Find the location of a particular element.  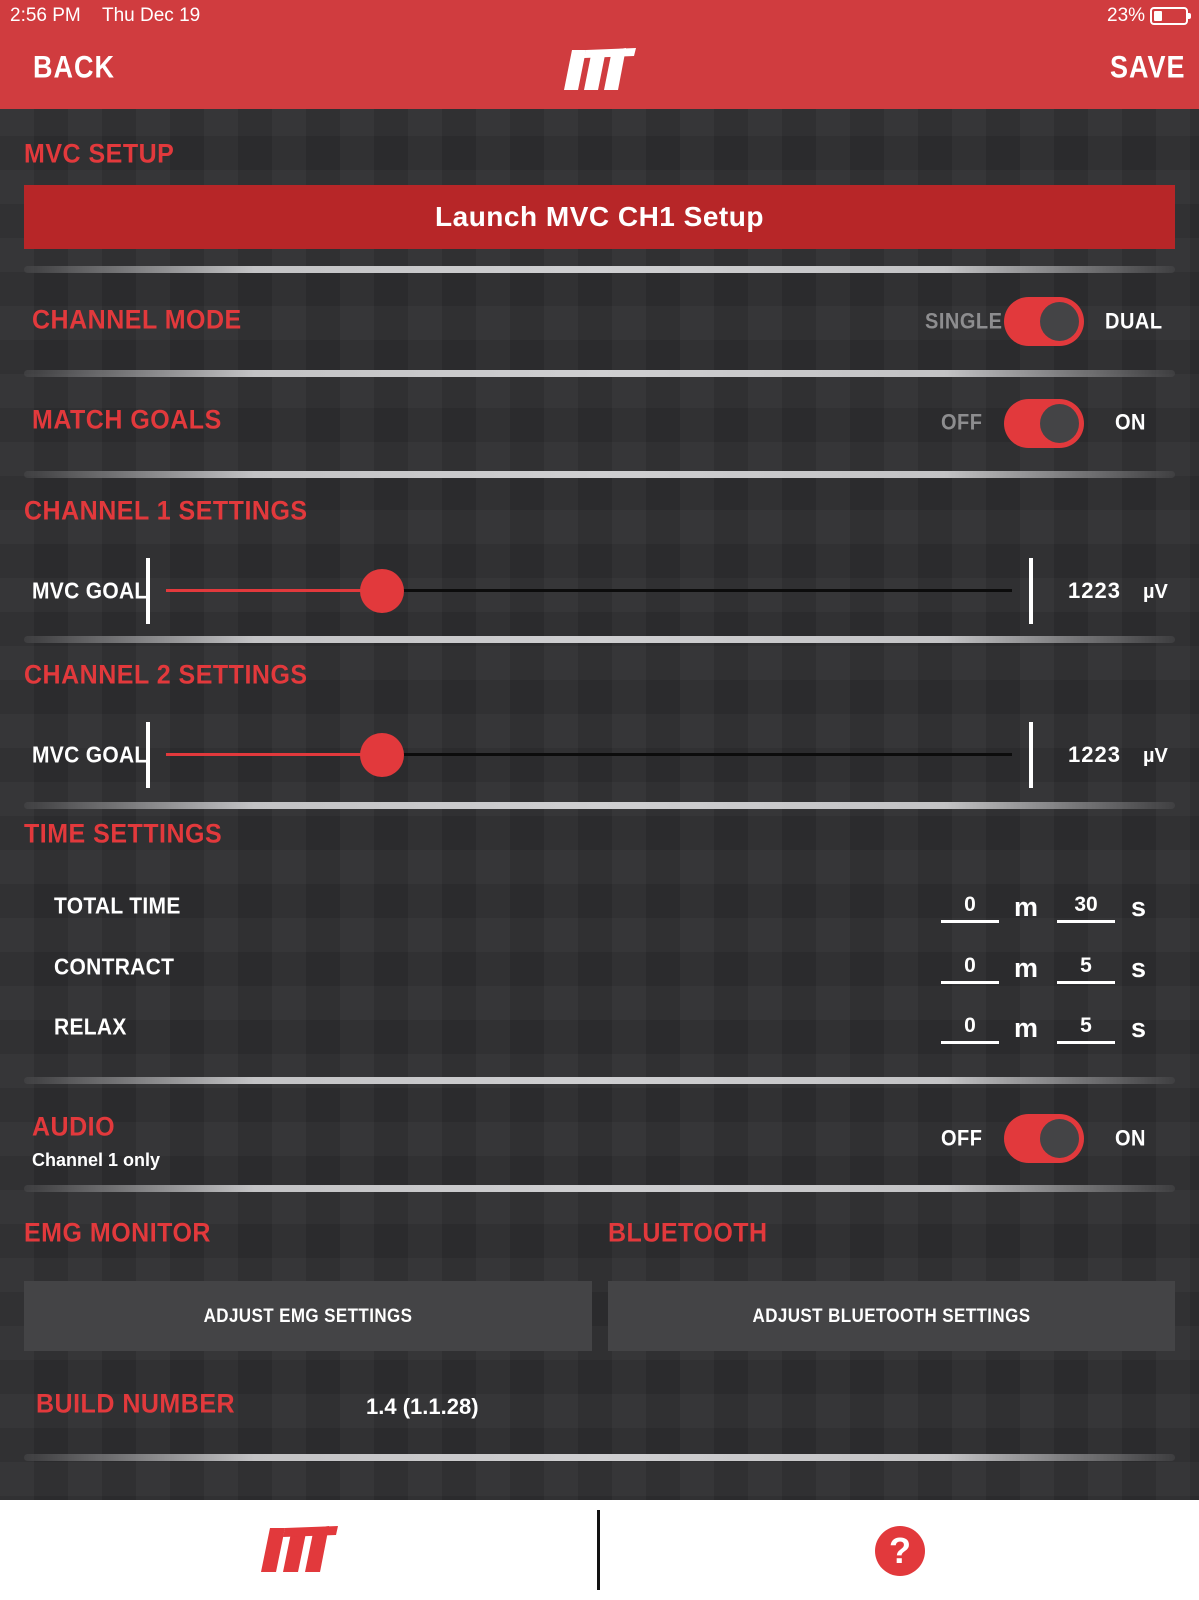

channel1-slider-fill is located at coordinates (274, 590).